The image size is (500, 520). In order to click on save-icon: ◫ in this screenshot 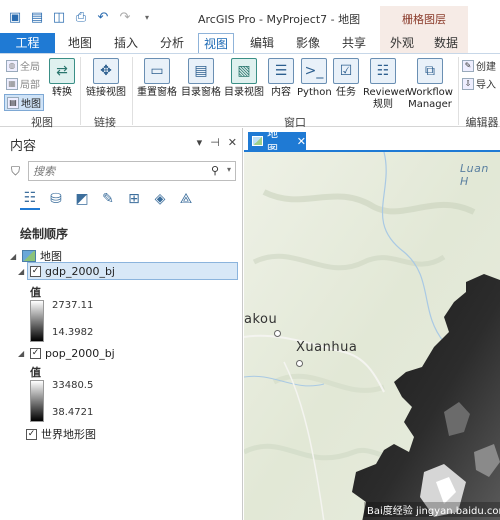, I will do `click(59, 17)`.